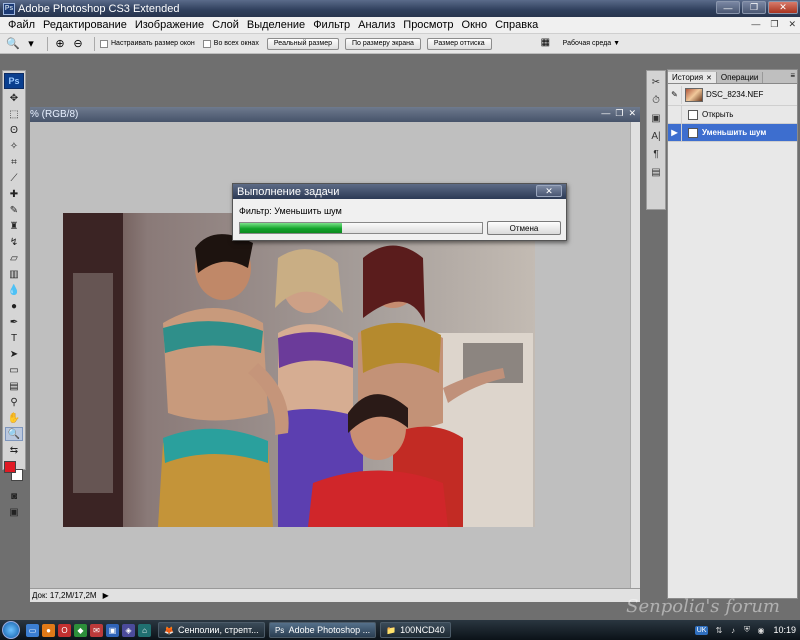  I want to click on type-tool-icon: T, so click(14, 338).